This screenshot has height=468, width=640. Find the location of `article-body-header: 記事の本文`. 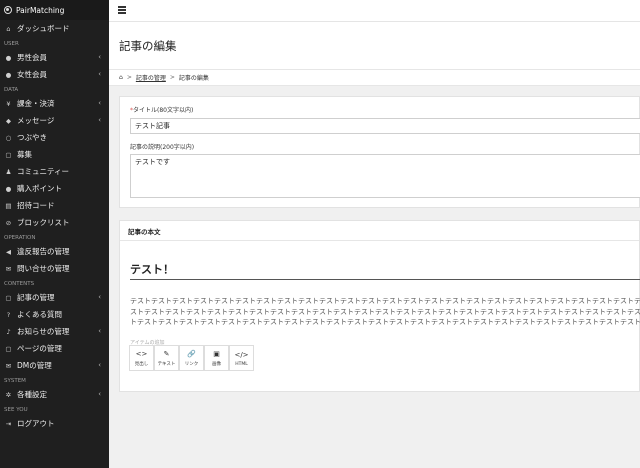

article-body-header: 記事の本文 is located at coordinates (379, 231).